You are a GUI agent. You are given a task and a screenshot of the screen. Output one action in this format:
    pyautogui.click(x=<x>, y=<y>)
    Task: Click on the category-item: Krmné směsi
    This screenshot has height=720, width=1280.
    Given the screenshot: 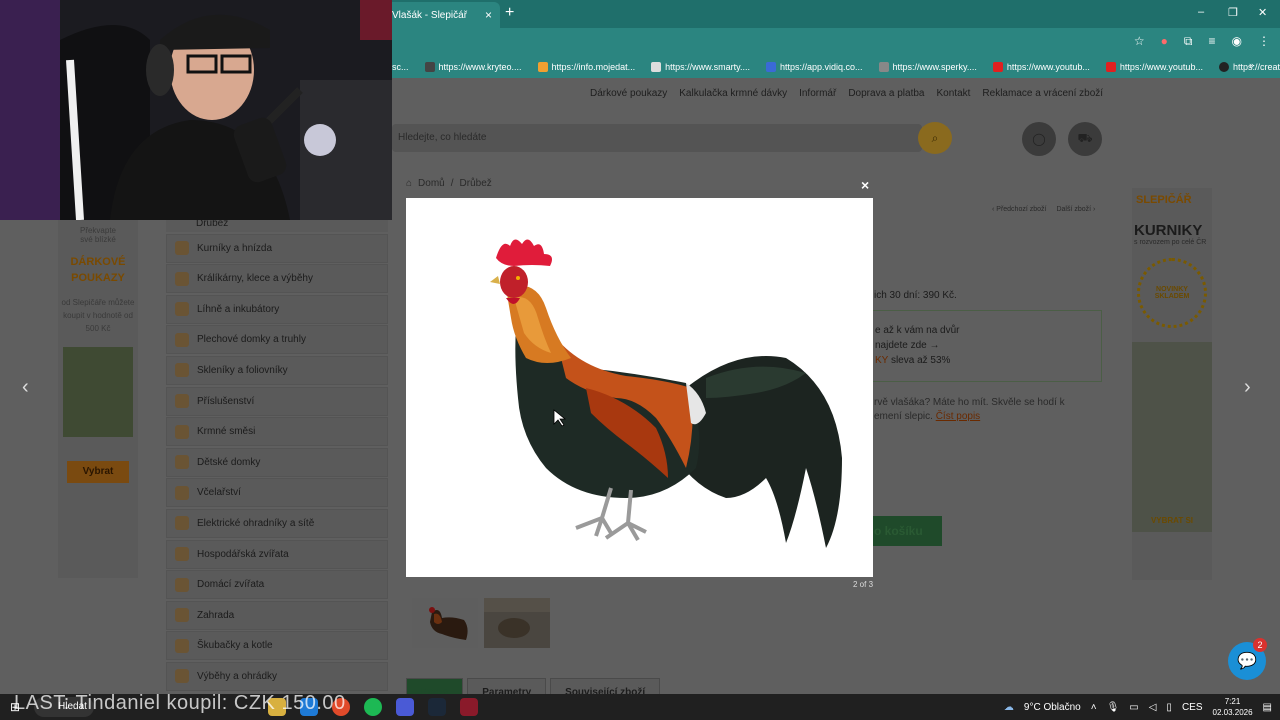 What is the action you would take?
    pyautogui.click(x=277, y=432)
    